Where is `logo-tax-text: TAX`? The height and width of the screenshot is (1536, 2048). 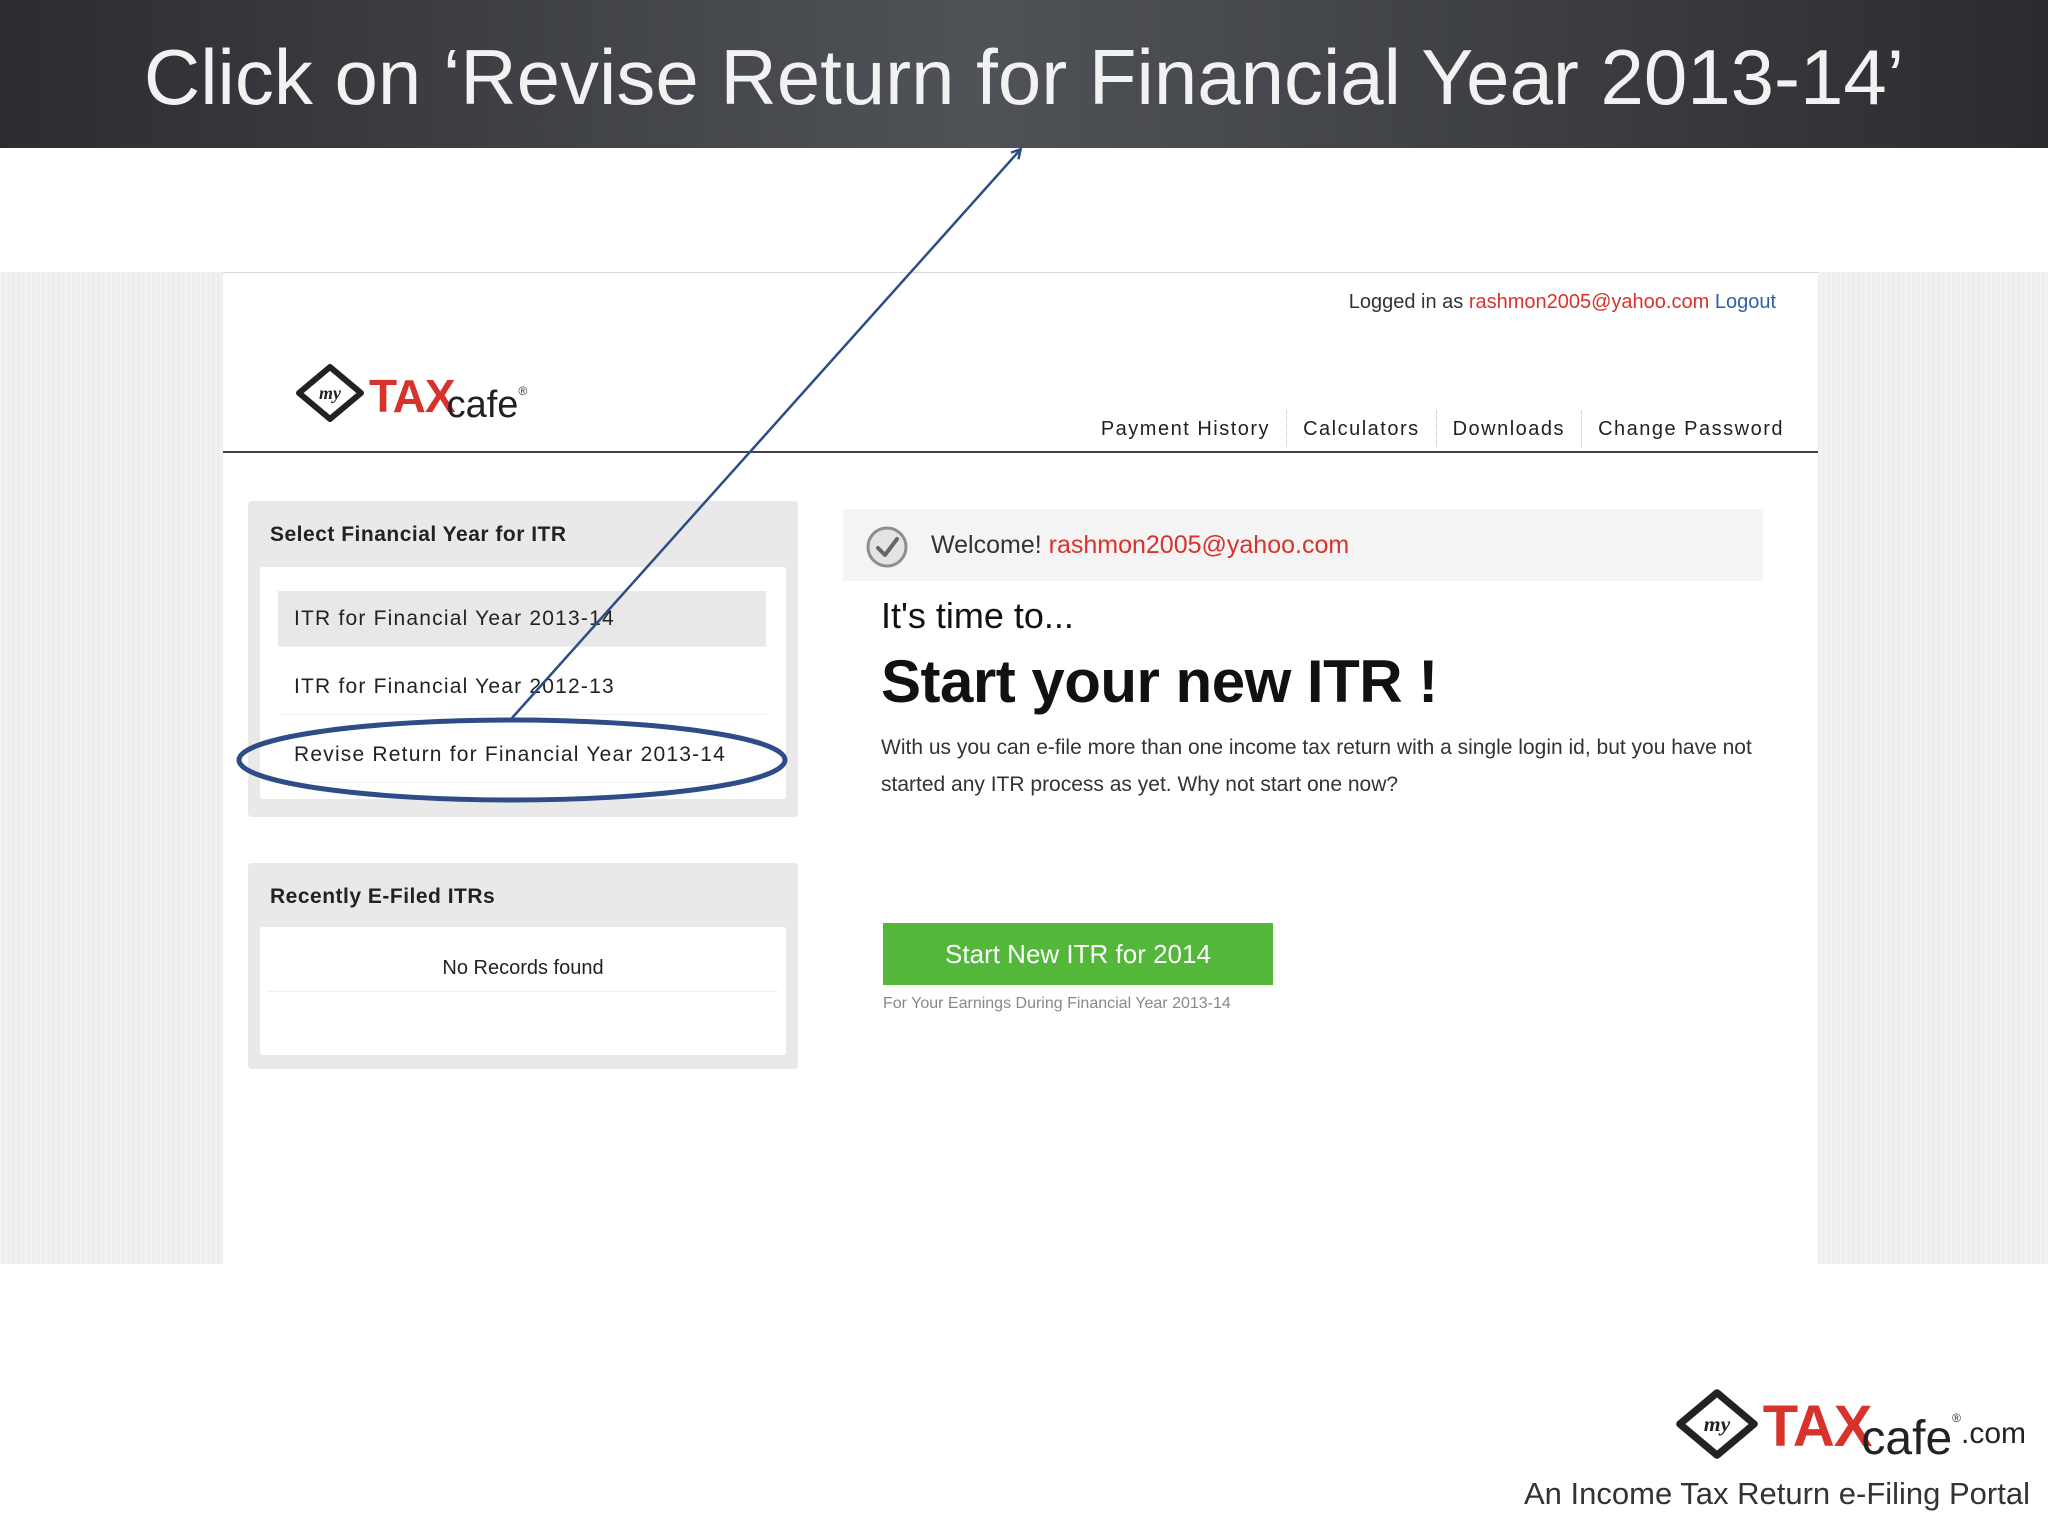
logo-tax-text: TAX is located at coordinates (412, 395).